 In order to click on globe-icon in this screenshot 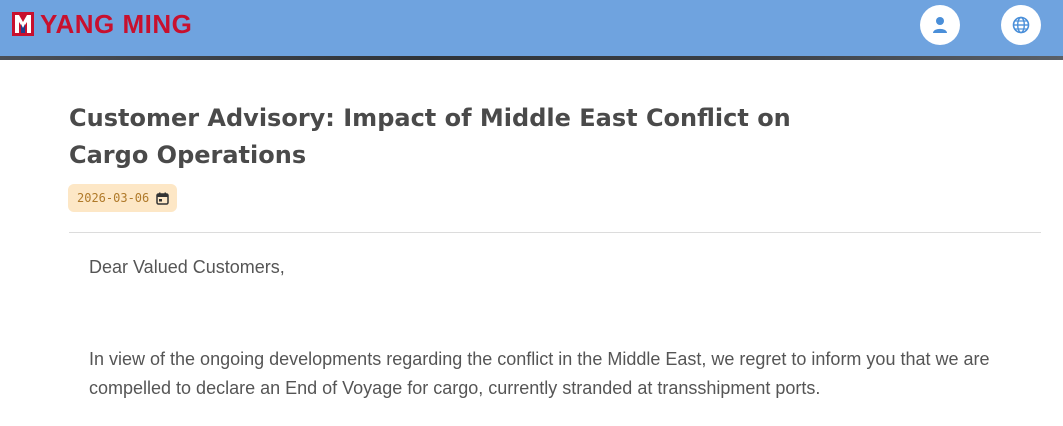, I will do `click(1021, 25)`.